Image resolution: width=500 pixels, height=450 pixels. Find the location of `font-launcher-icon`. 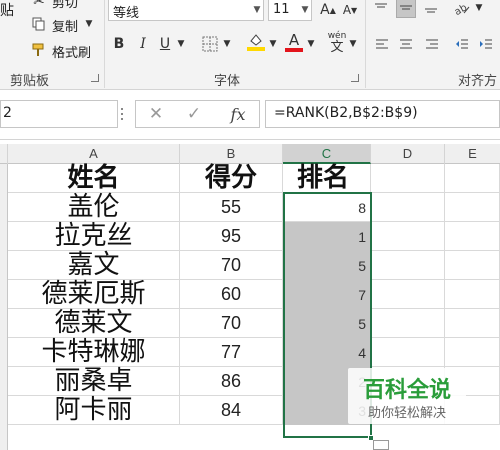

font-launcher-icon is located at coordinates (355, 78).